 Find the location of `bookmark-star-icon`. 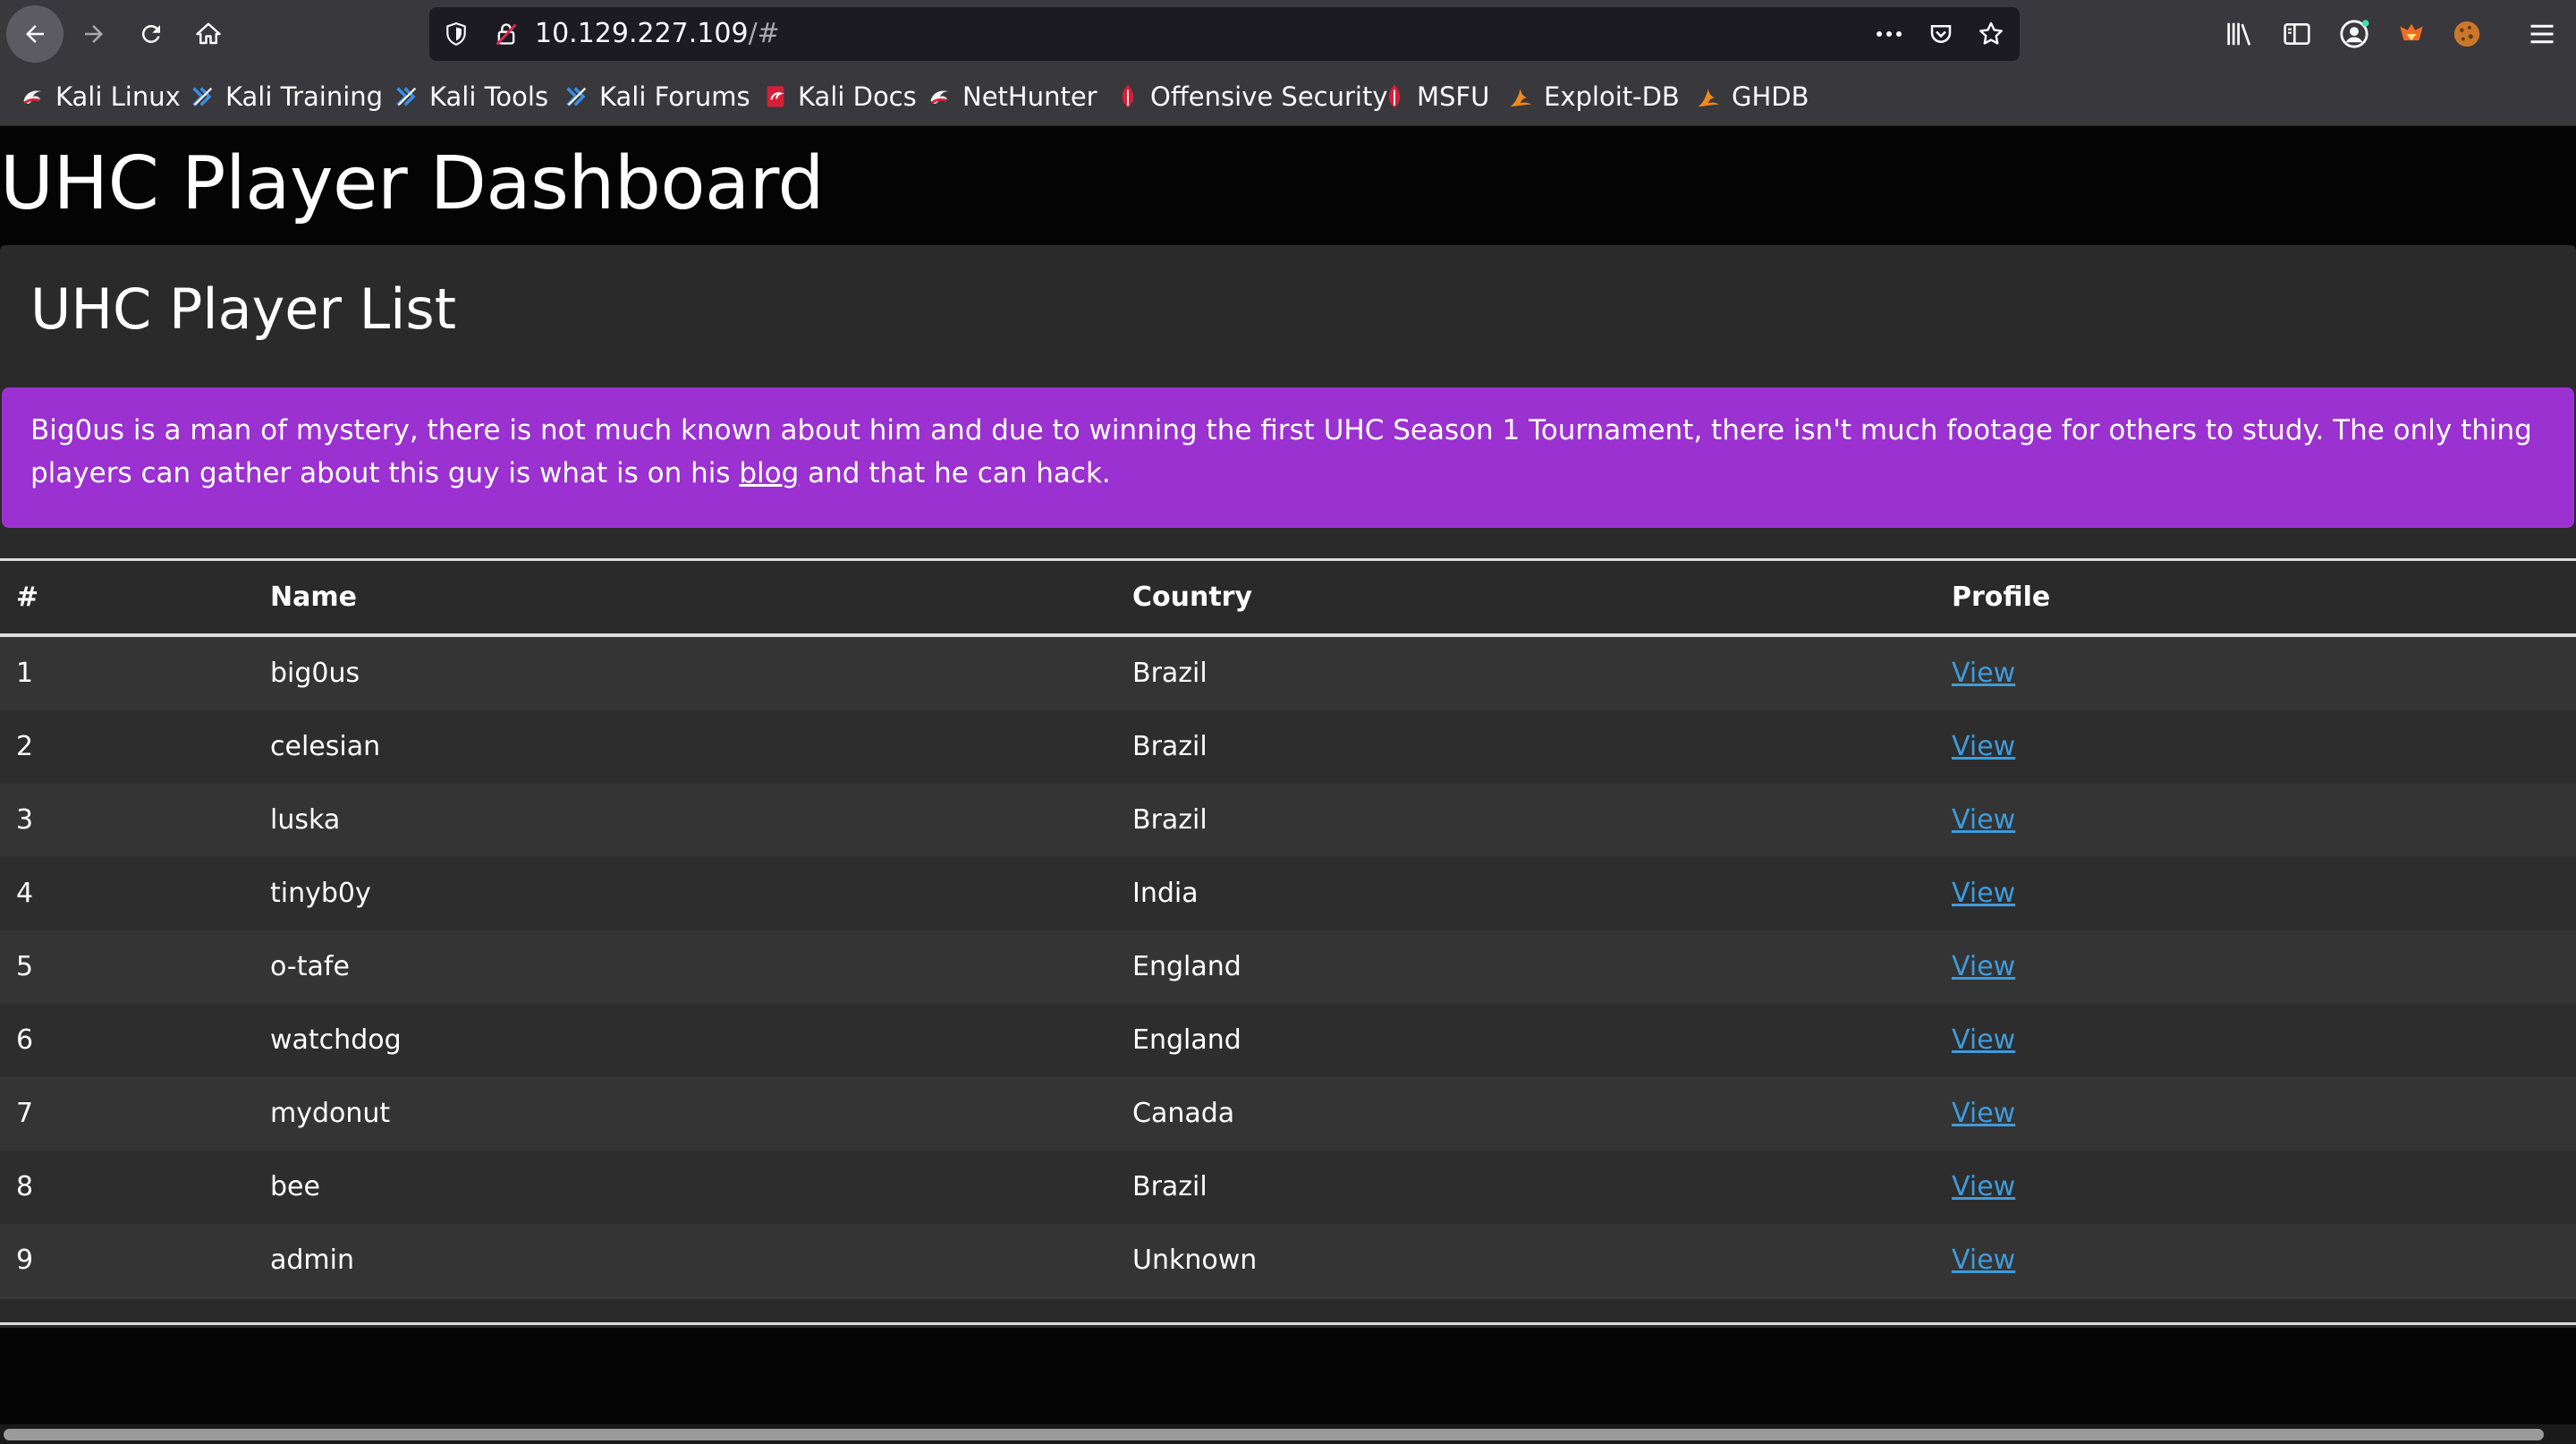

bookmark-star-icon is located at coordinates (1991, 34).